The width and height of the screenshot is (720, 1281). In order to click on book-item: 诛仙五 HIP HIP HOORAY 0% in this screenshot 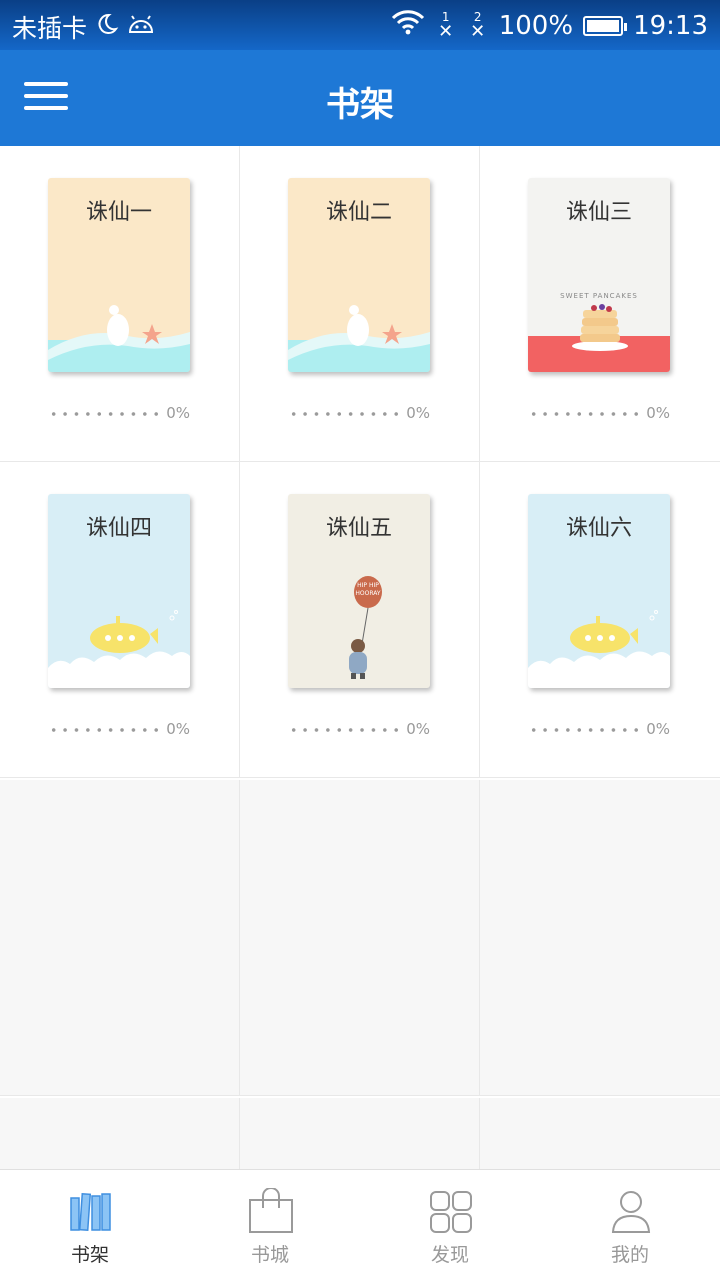, I will do `click(360, 620)`.